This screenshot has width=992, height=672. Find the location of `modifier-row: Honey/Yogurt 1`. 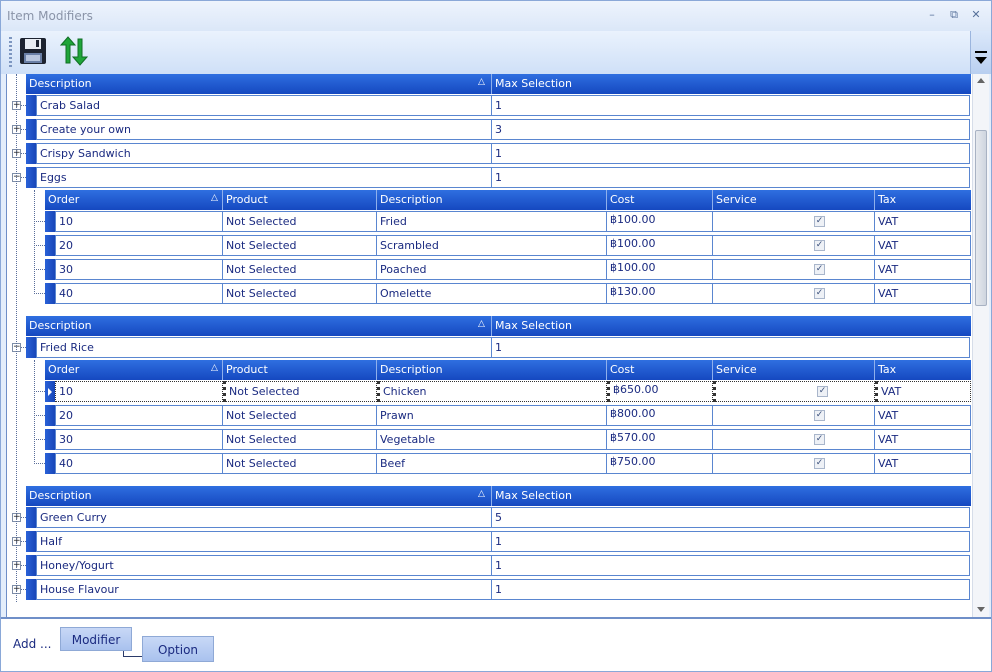

modifier-row: Honey/Yogurt 1 is located at coordinates (498, 565).